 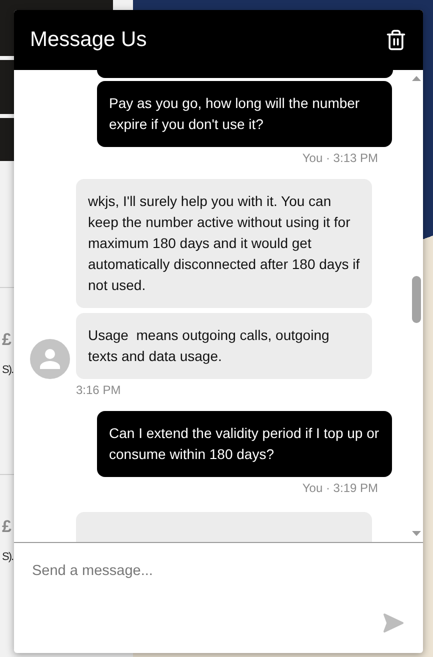 What do you see at coordinates (98, 390) in the screenshot?
I see `message-time: 3:16 PM` at bounding box center [98, 390].